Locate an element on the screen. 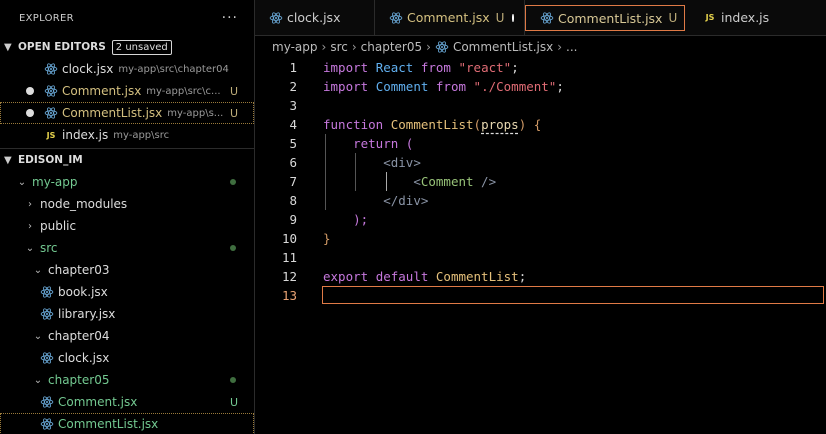  open-editor-commentlist: CommentList.jsx my-app\s... U is located at coordinates (127, 113).